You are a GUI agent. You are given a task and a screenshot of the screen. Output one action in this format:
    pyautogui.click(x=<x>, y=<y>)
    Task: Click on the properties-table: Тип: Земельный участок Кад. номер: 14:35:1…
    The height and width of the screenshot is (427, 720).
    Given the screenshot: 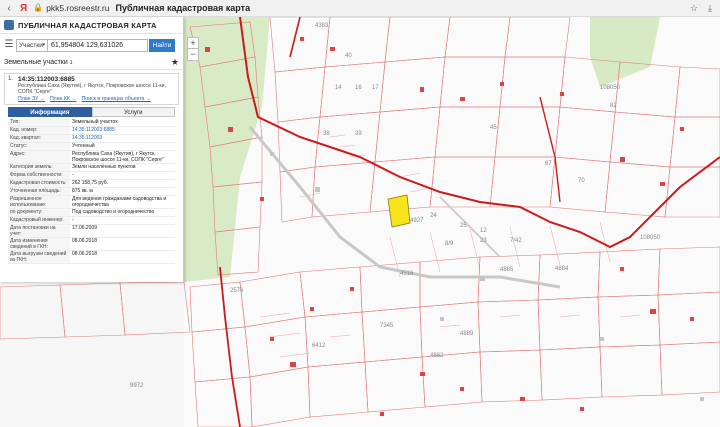 What is the action you would take?
    pyautogui.click(x=91, y=191)
    